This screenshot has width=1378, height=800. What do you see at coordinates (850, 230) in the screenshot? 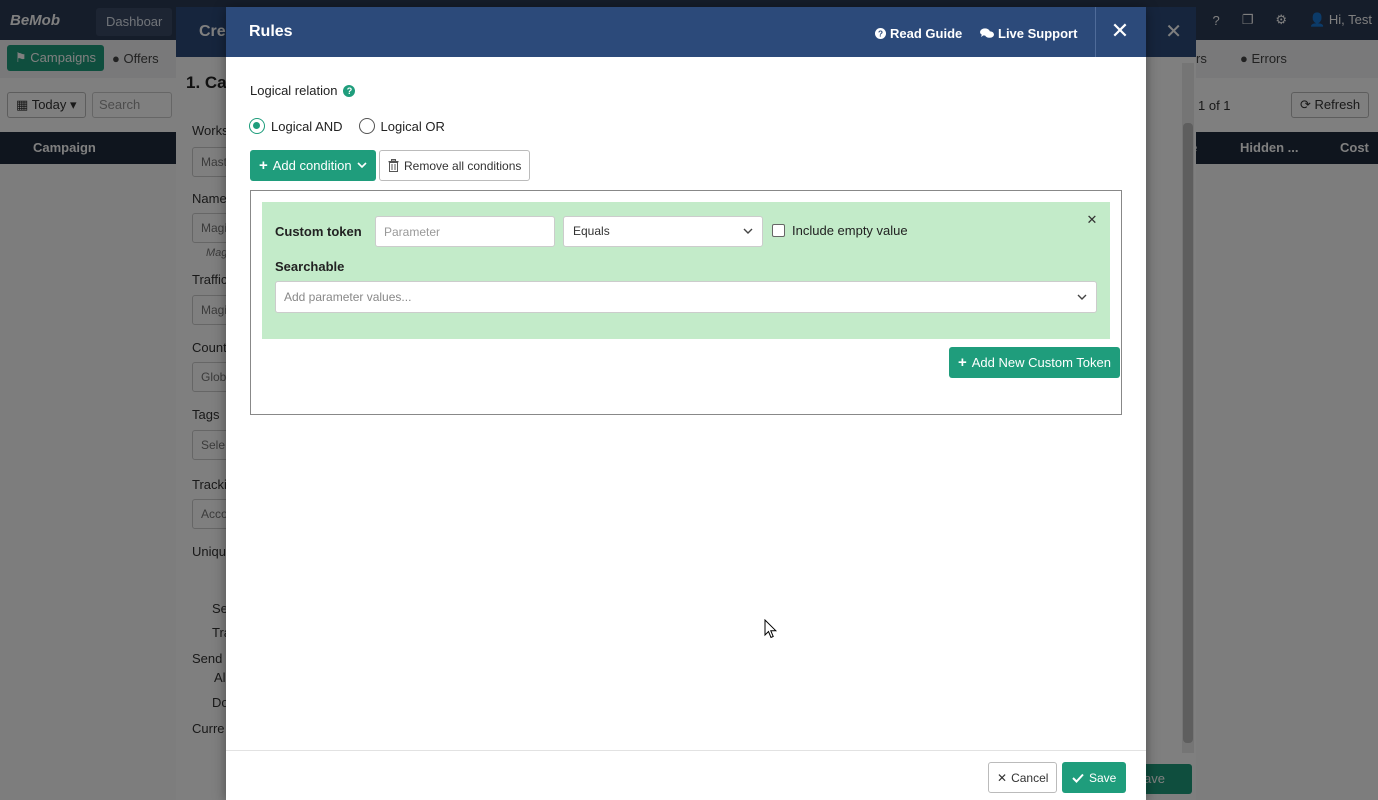
I see `include-empty-label: Include empty value` at bounding box center [850, 230].